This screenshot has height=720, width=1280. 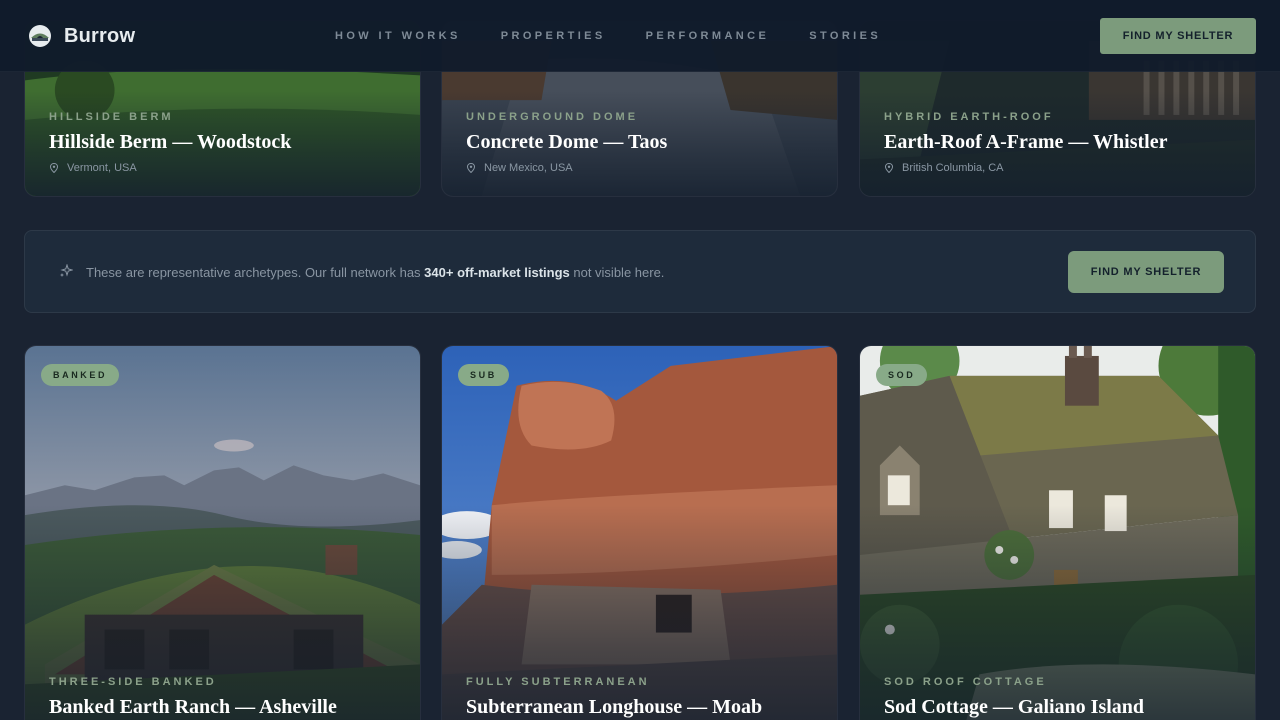 What do you see at coordinates (969, 117) in the screenshot?
I see `card-category: HYBRID EARTH-ROOF` at bounding box center [969, 117].